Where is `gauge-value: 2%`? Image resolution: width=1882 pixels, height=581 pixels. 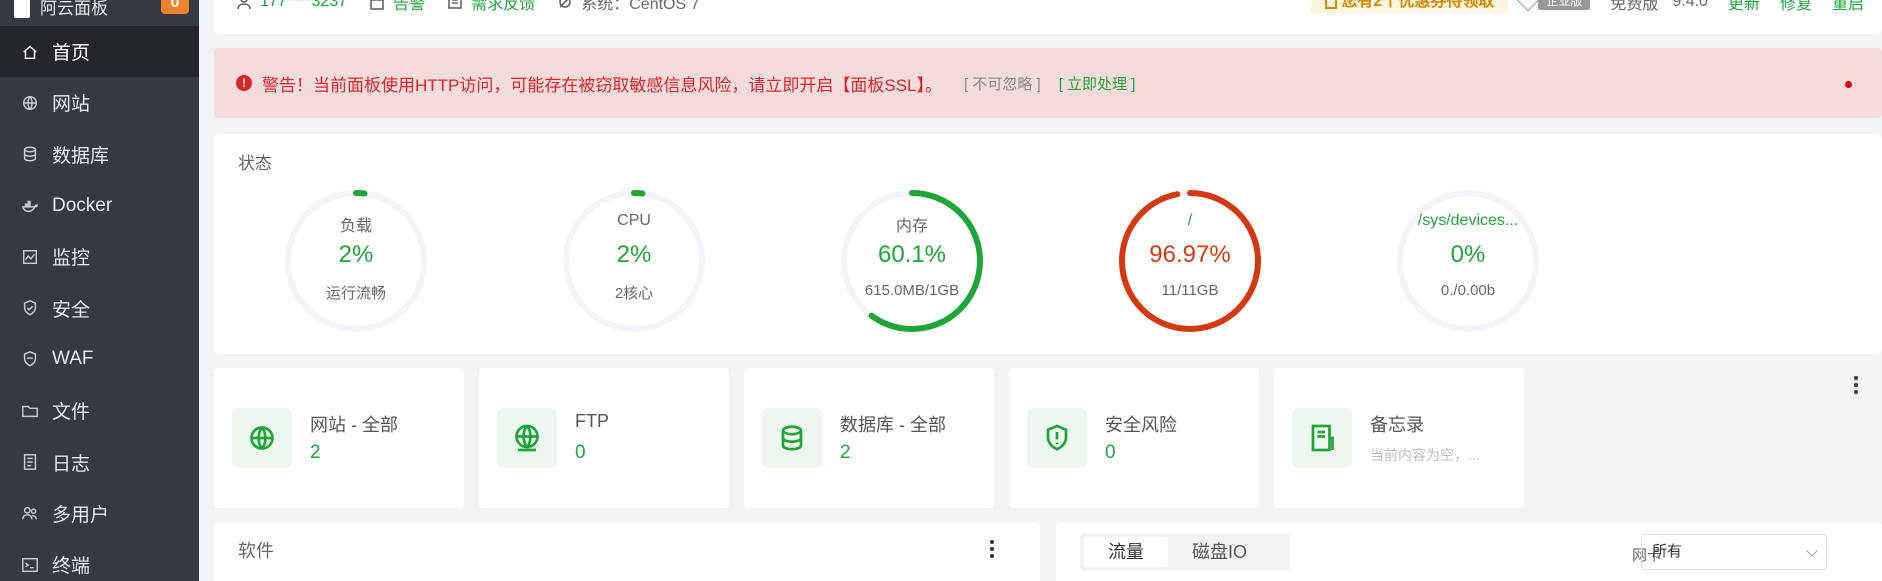
gauge-value: 2% is located at coordinates (634, 254).